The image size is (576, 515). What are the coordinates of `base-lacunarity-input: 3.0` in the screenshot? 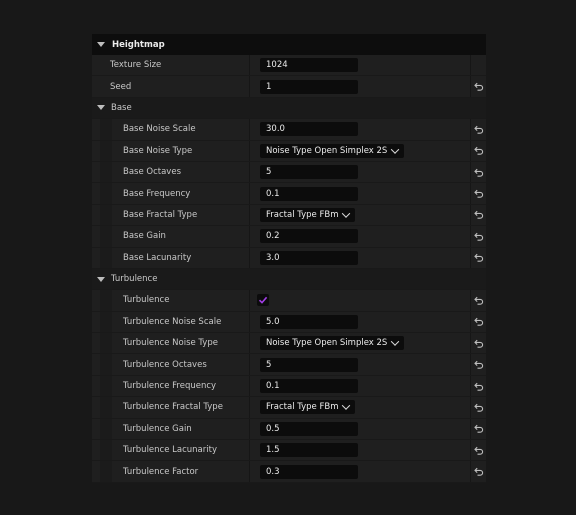 It's located at (309, 257).